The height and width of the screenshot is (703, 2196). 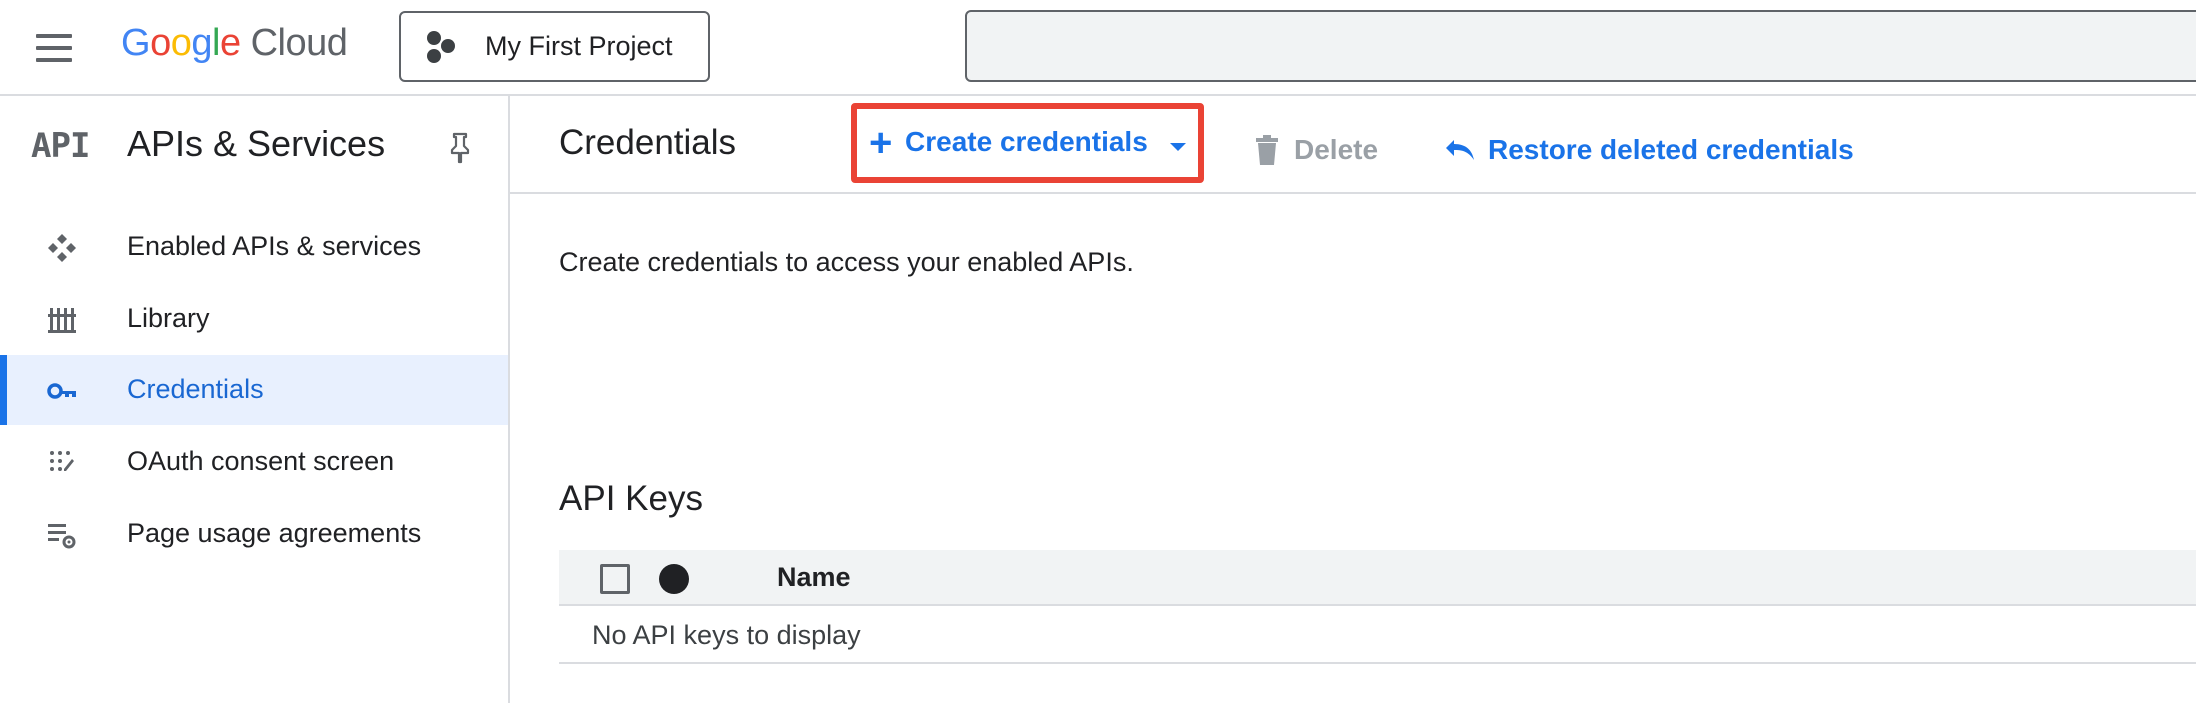 What do you see at coordinates (726, 635) in the screenshot?
I see `empty-message: No API keys to display` at bounding box center [726, 635].